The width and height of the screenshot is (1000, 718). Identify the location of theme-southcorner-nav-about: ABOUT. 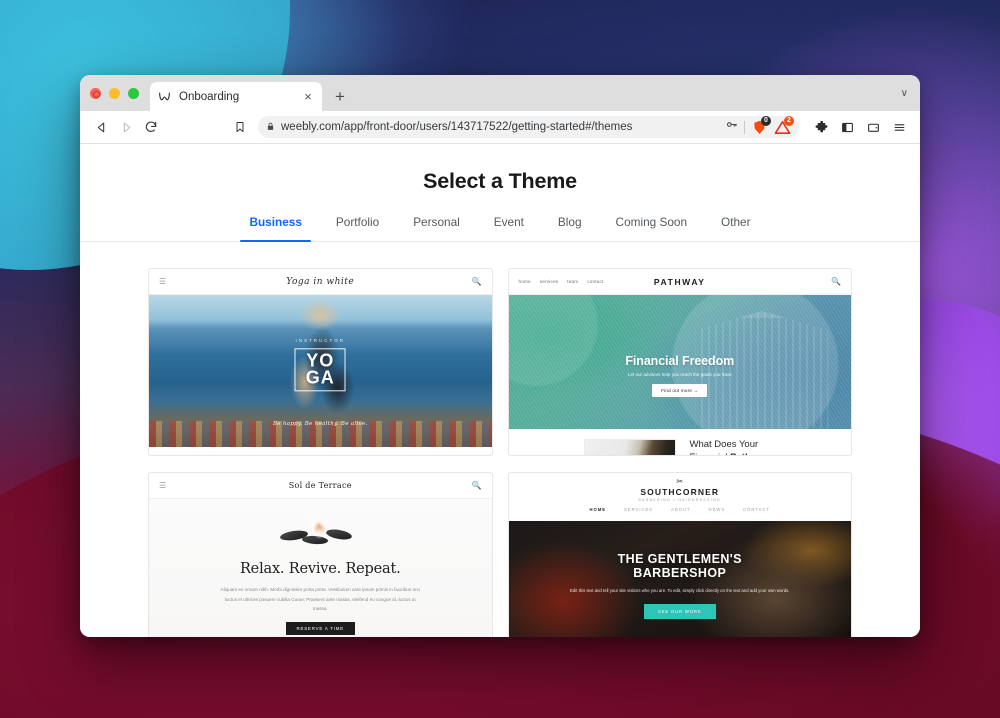
(681, 509).